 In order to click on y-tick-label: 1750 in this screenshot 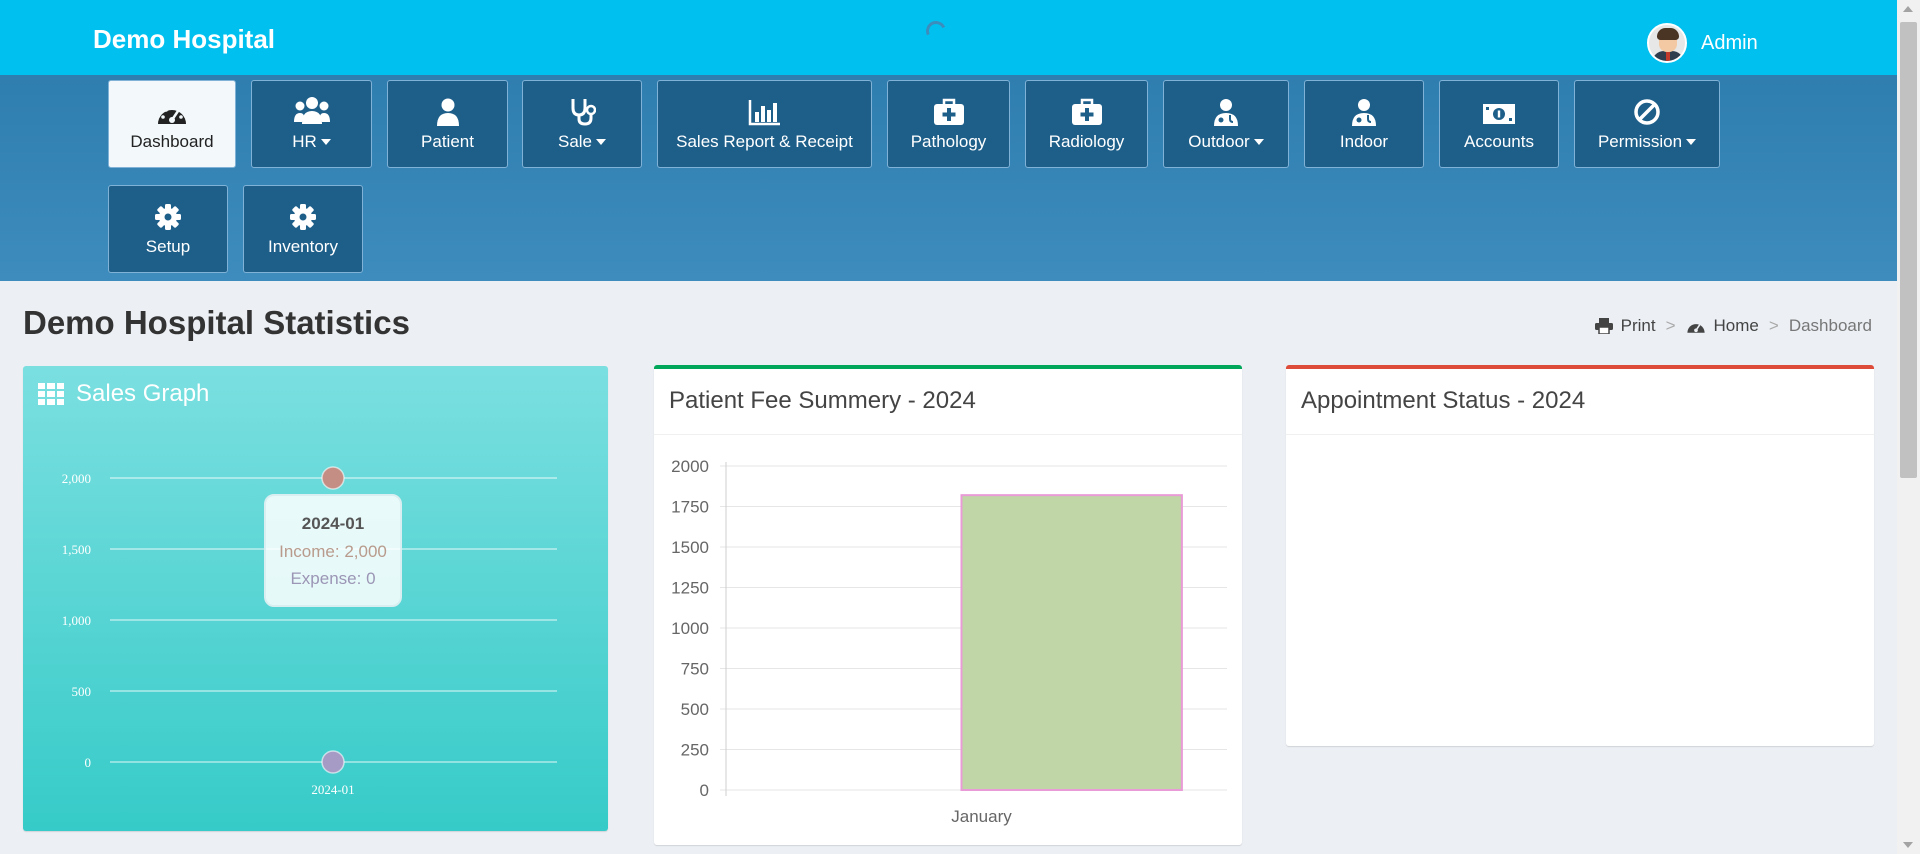, I will do `click(690, 507)`.